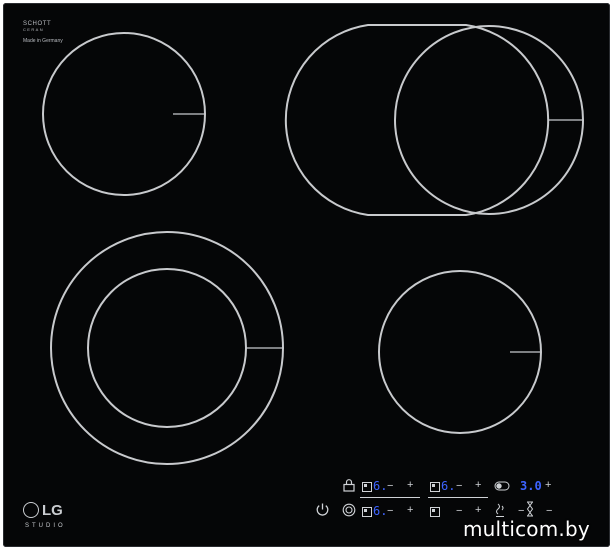 The width and height of the screenshot is (613, 550). Describe the element at coordinates (531, 486) in the screenshot. I see `timer-display: 3.0` at that location.